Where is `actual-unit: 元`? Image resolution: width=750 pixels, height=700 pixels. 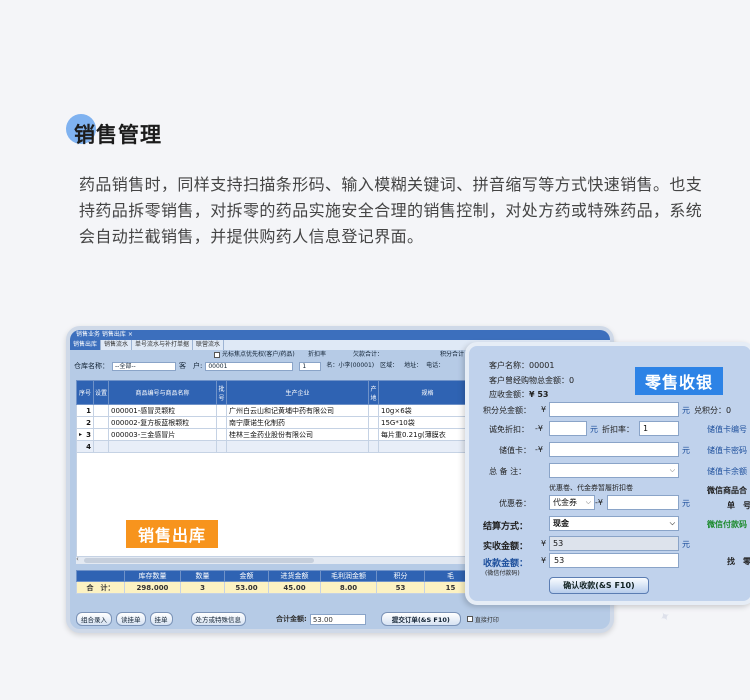 actual-unit: 元 is located at coordinates (686, 544).